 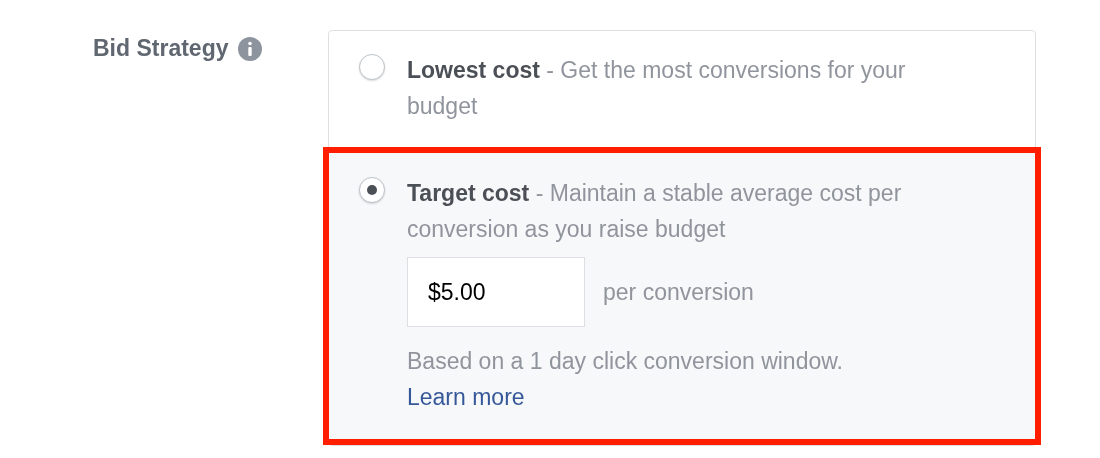 What do you see at coordinates (655, 211) in the screenshot?
I see `option-text: Target cost - Maintain a stable average cost per conversion as you raise budget` at bounding box center [655, 211].